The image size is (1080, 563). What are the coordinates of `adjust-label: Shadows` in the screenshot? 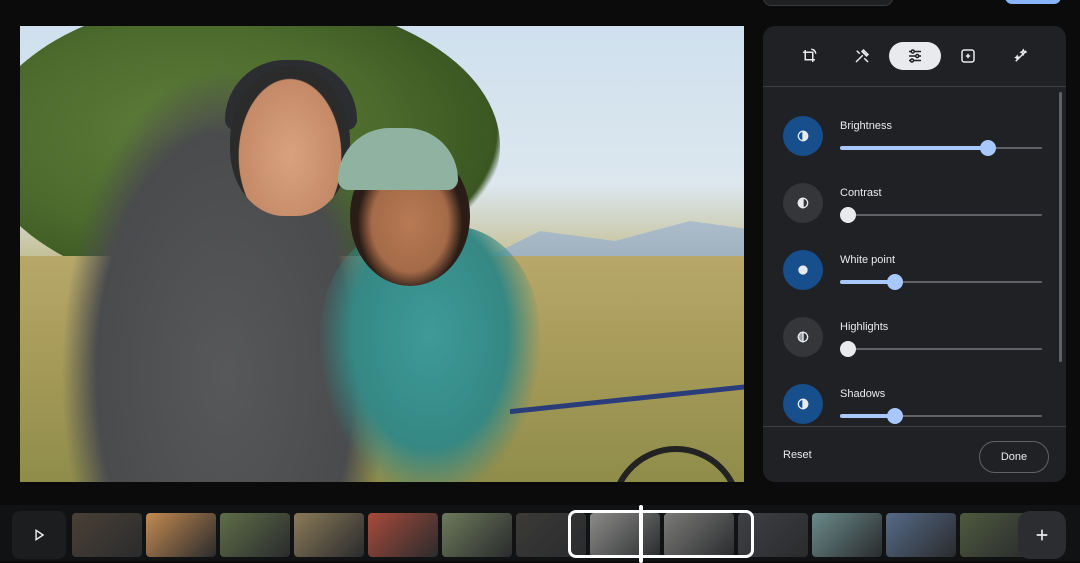 It's located at (863, 394).